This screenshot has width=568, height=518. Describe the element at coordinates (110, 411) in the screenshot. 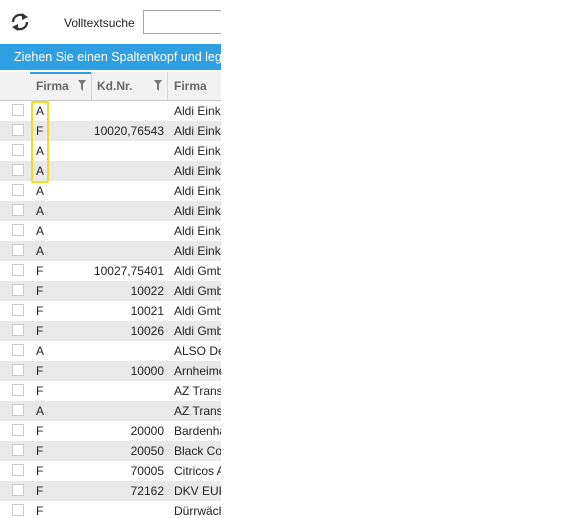

I see `table-row: A AZ Transport` at that location.